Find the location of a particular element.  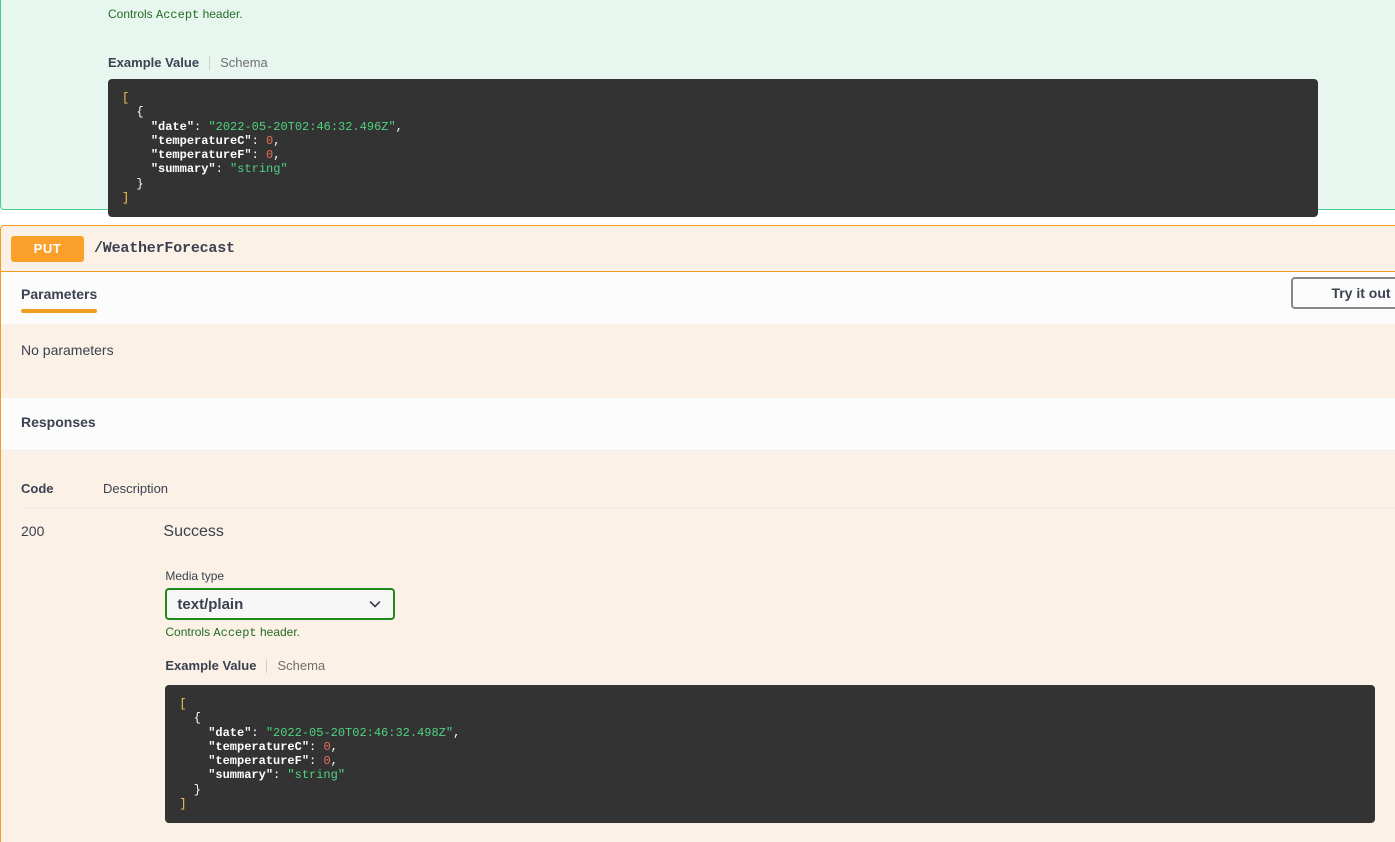

response-status-code: 200 is located at coordinates (33, 531).